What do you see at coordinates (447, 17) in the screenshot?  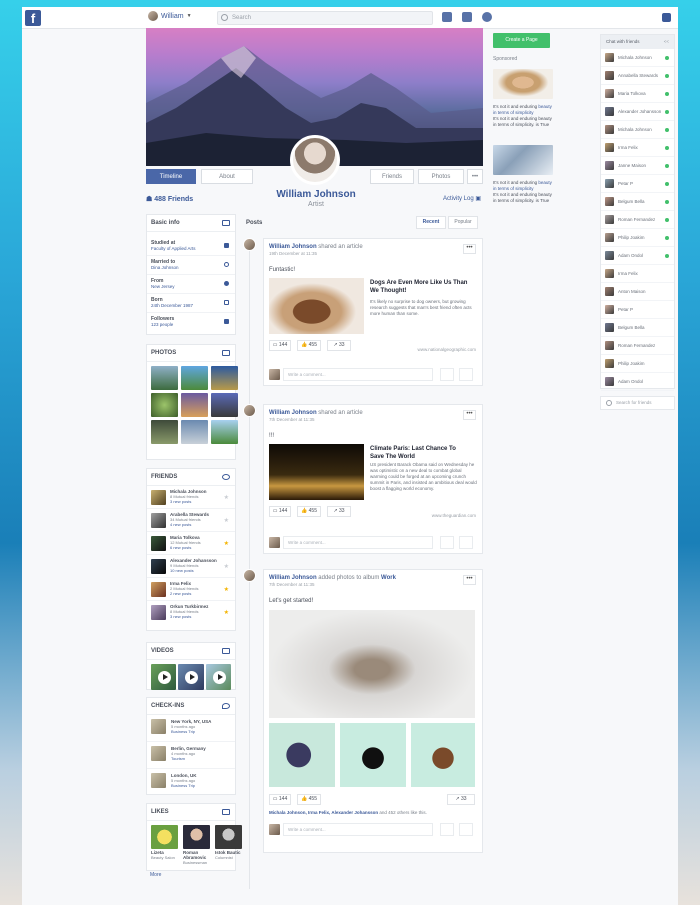 I see `friend-requests-icon` at bounding box center [447, 17].